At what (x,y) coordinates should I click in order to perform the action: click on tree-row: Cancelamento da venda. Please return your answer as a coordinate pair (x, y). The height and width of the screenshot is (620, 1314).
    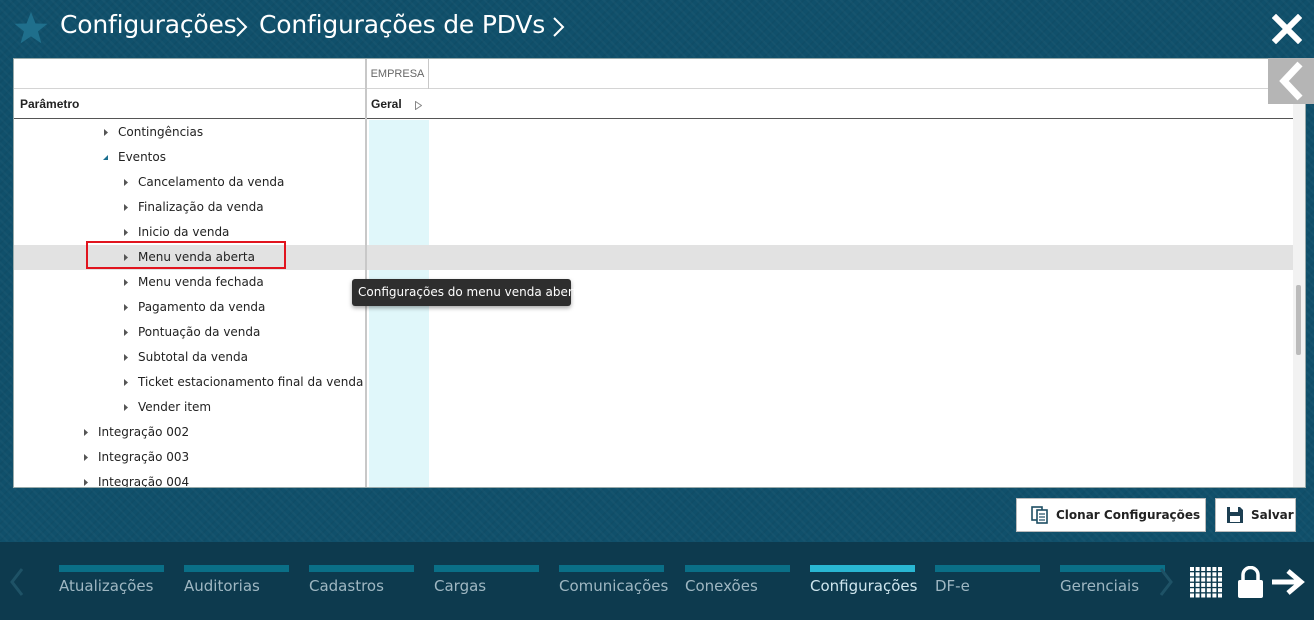
    Looking at the image, I should click on (653, 182).